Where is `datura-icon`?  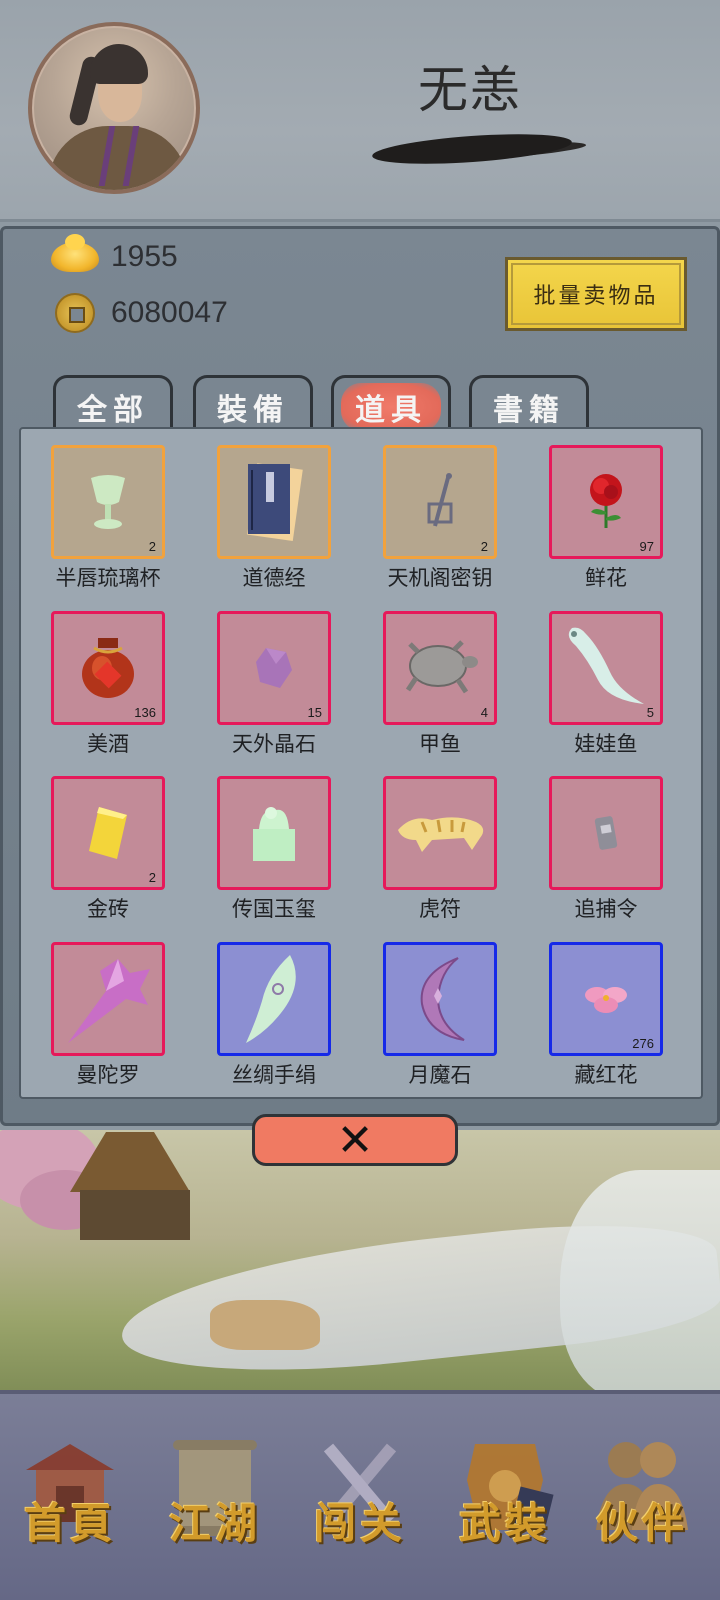 datura-icon is located at coordinates (109, 1001).